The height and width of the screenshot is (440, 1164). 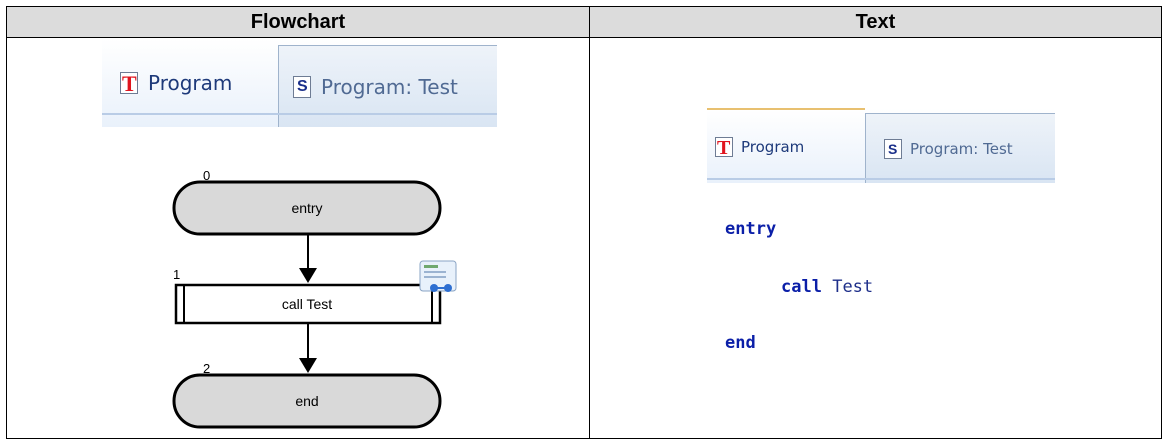 I want to click on text-tab-strip: T Program S Program: Test, so click(x=881, y=145).